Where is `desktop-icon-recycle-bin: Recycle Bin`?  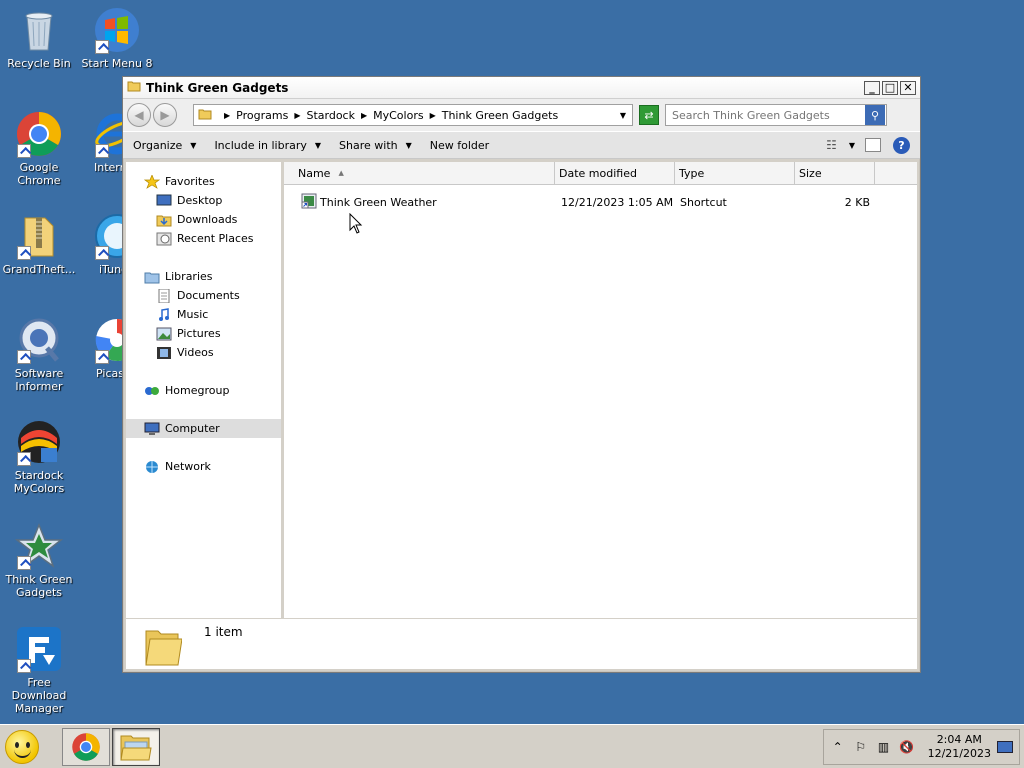 desktop-icon-recycle-bin: Recycle Bin is located at coordinates (39, 38).